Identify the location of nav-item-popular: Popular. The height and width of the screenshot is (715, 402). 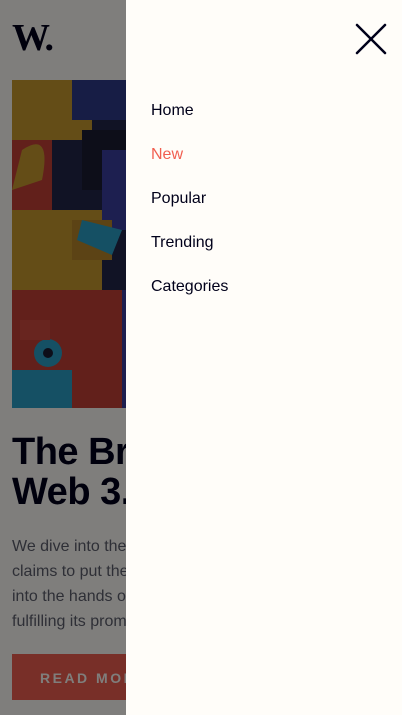
(189, 210).